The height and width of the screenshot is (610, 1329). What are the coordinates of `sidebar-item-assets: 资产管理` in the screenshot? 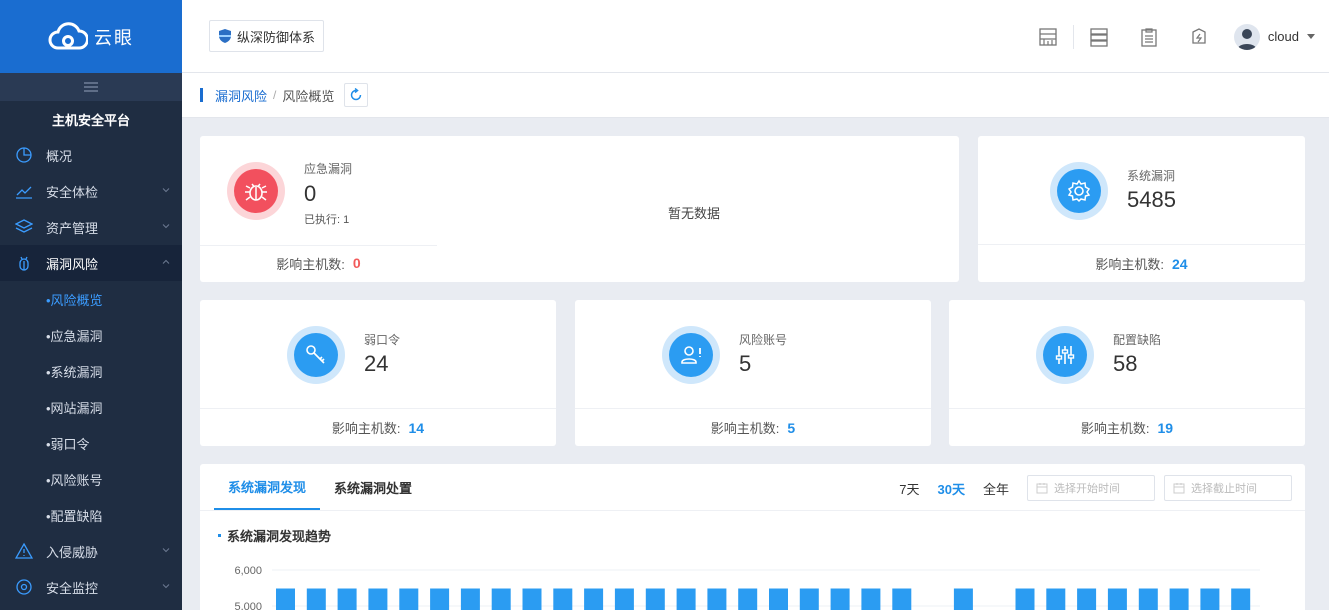 It's located at (91, 227).